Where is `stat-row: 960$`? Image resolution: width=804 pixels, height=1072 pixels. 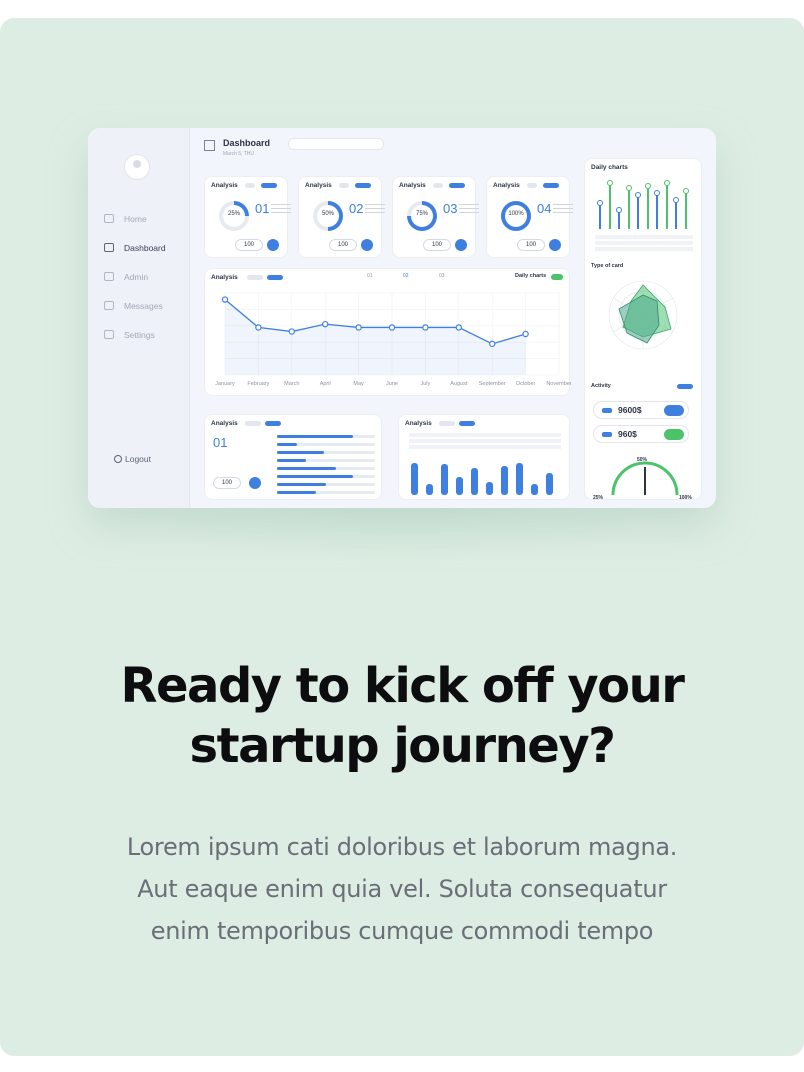
stat-row: 960$ is located at coordinates (641, 434).